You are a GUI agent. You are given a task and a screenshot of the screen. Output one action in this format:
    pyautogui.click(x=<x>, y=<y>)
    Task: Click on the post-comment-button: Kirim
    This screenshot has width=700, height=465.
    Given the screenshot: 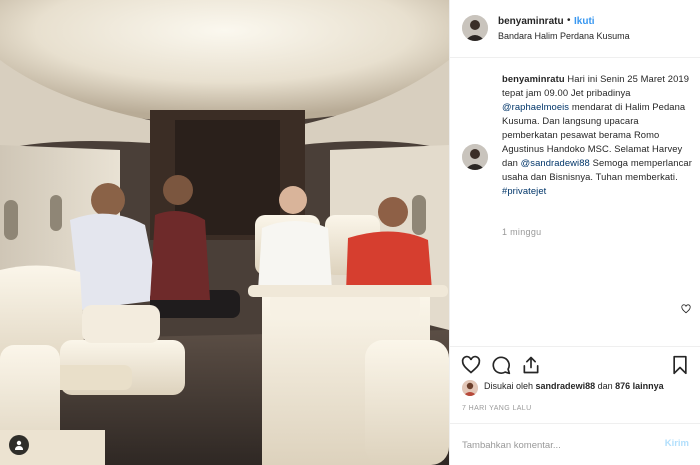 What is the action you would take?
    pyautogui.click(x=677, y=443)
    